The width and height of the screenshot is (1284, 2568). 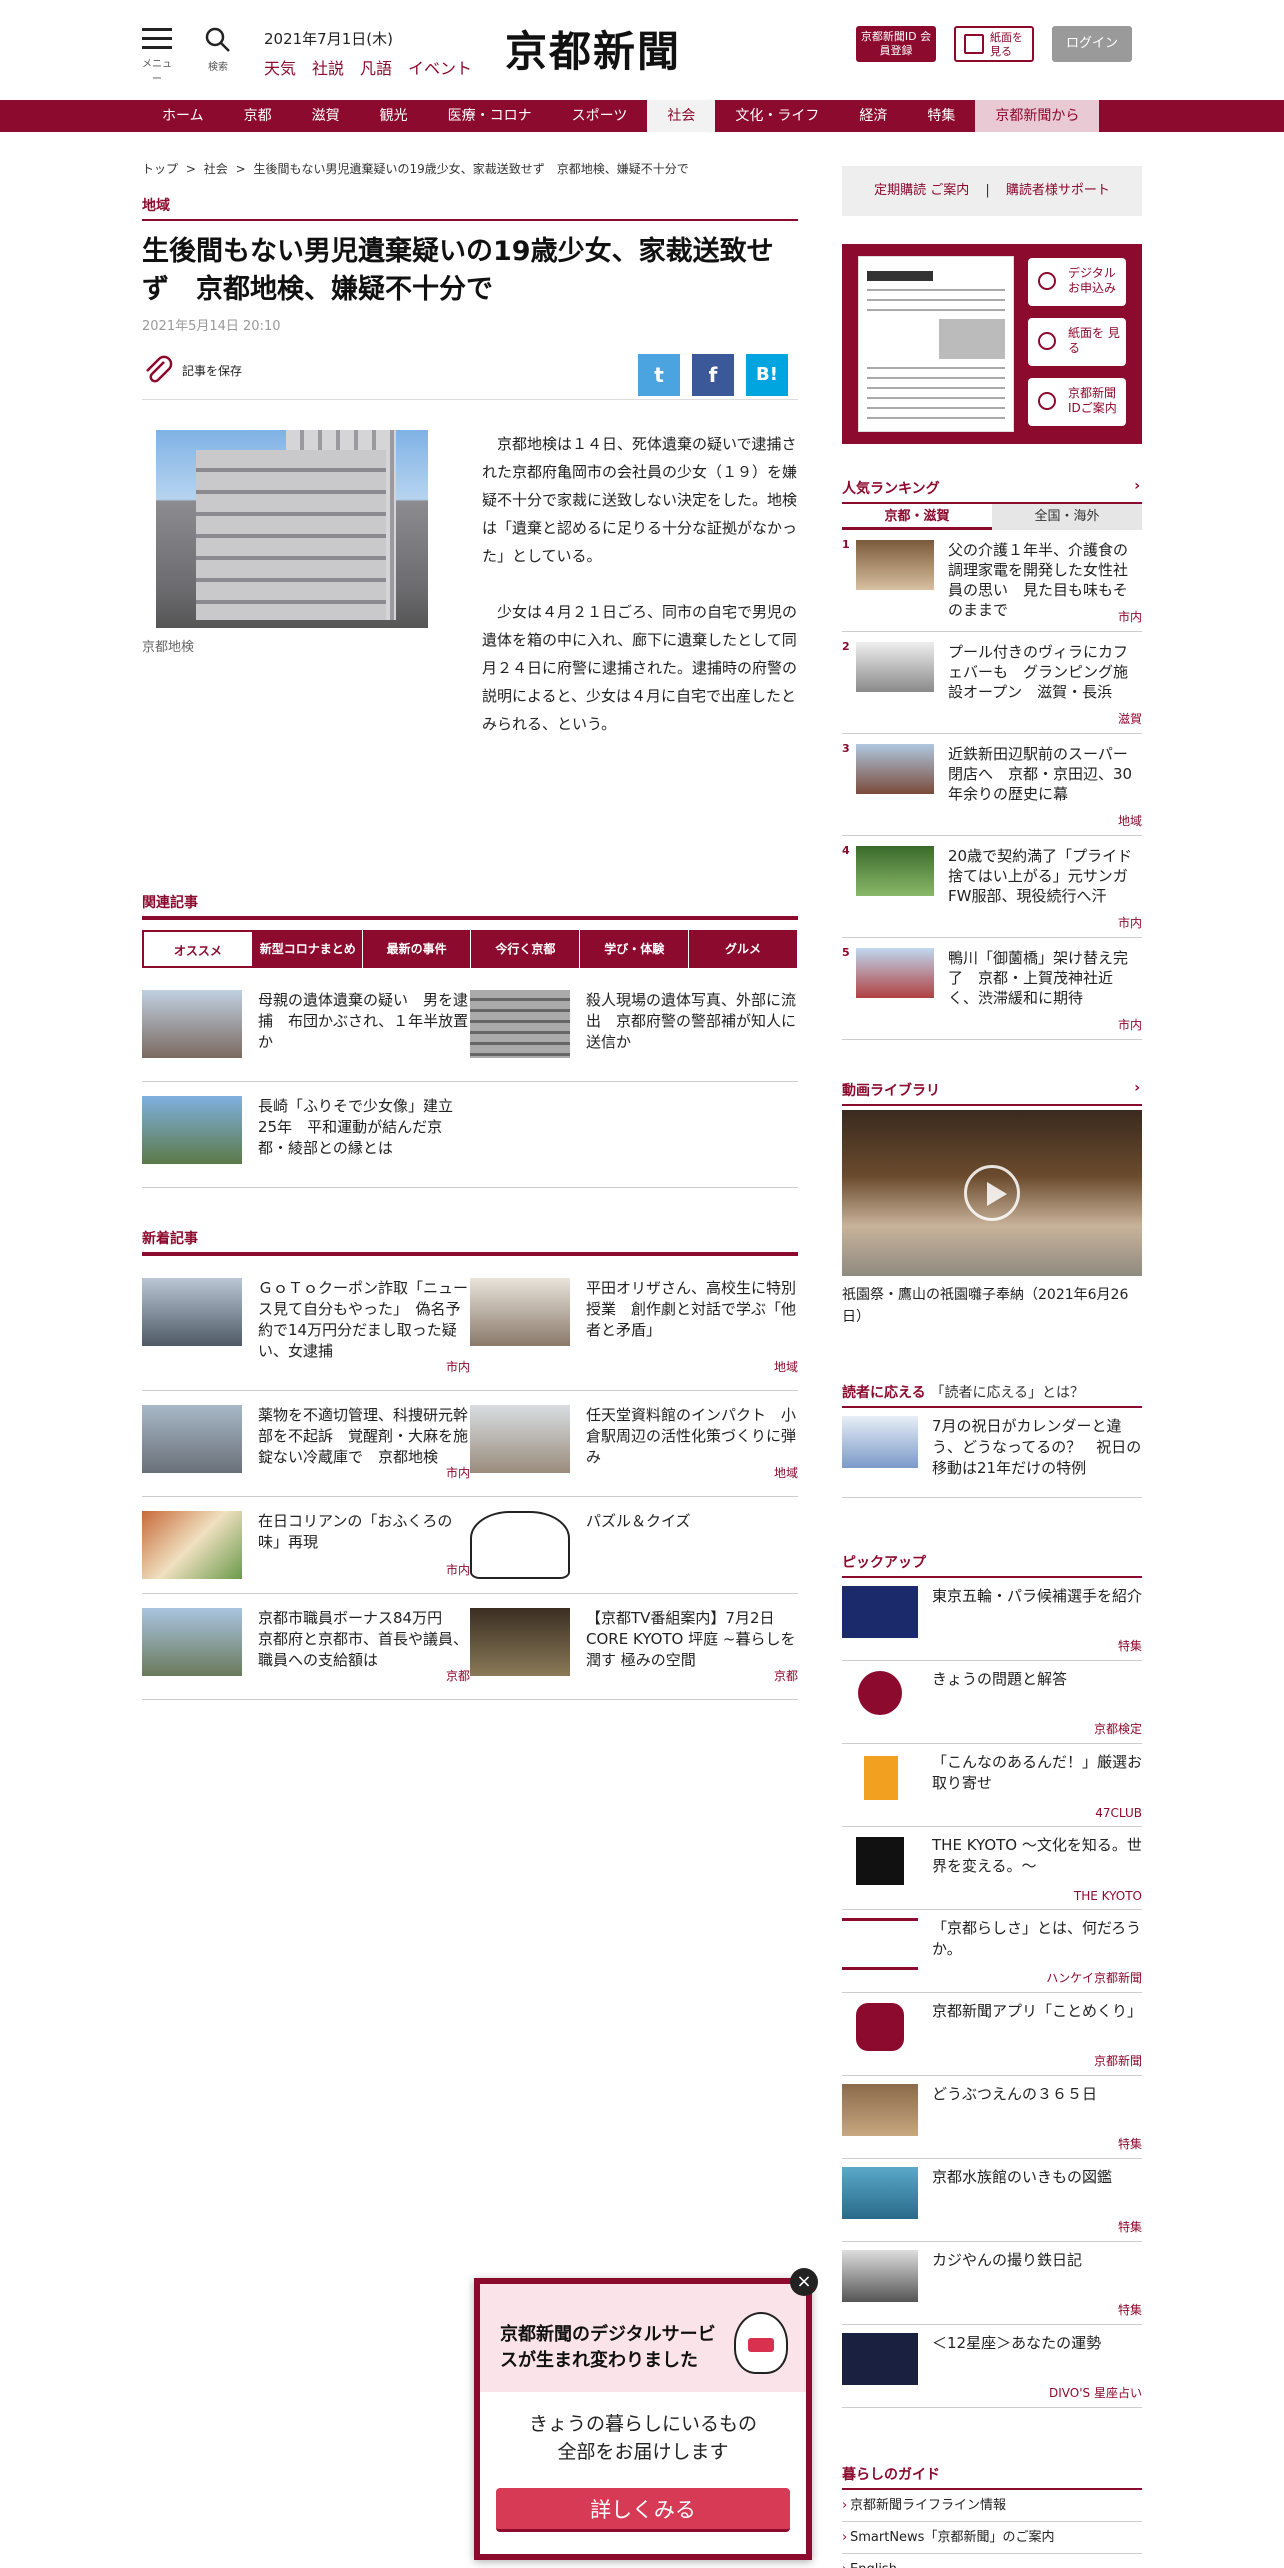 I want to click on id-info-button: 京都新聞 IDご案内, so click(x=1077, y=402).